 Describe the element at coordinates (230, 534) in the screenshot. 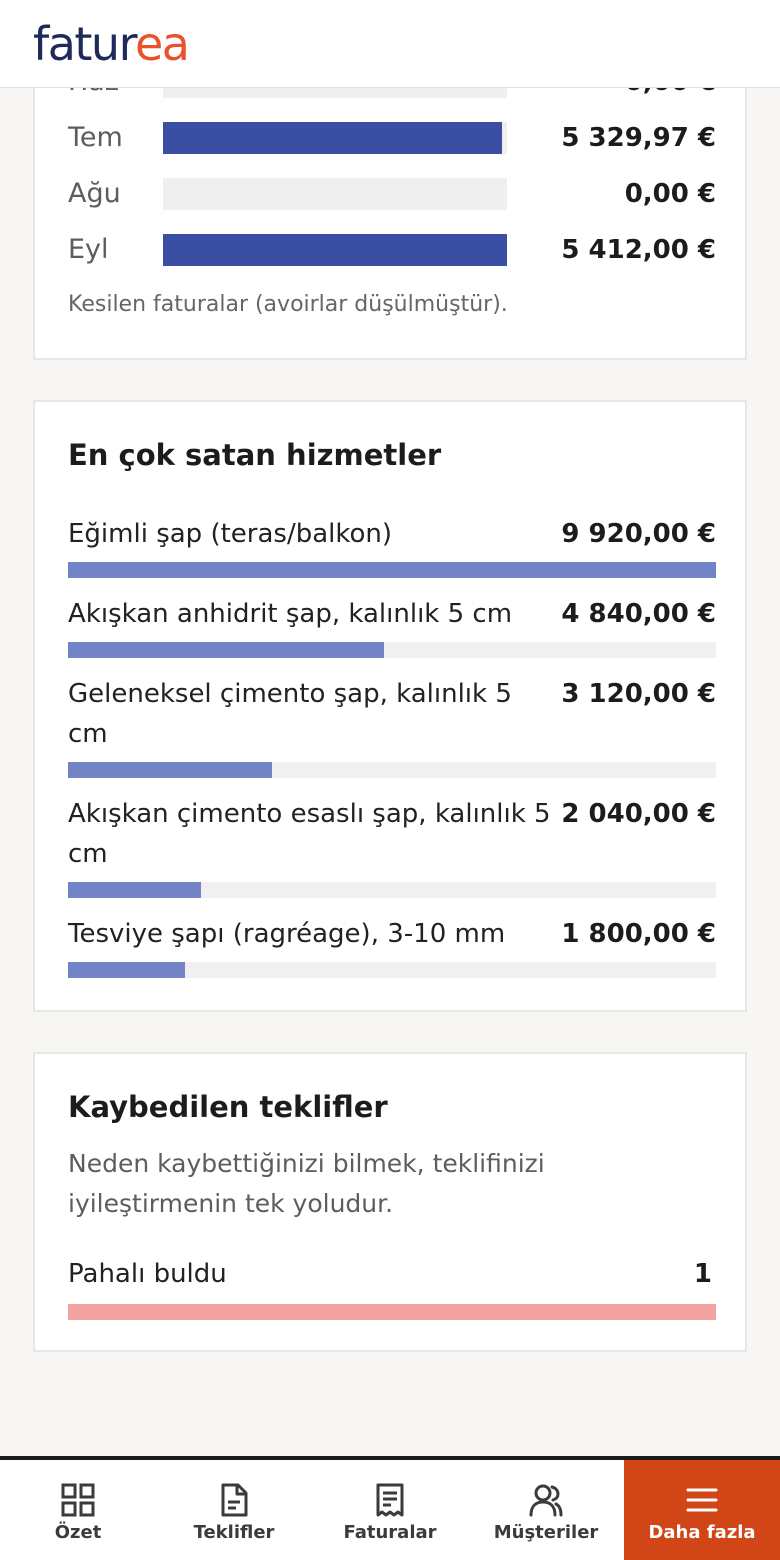

I see `service-name: Eğimli şap (teras/balkon)` at that location.